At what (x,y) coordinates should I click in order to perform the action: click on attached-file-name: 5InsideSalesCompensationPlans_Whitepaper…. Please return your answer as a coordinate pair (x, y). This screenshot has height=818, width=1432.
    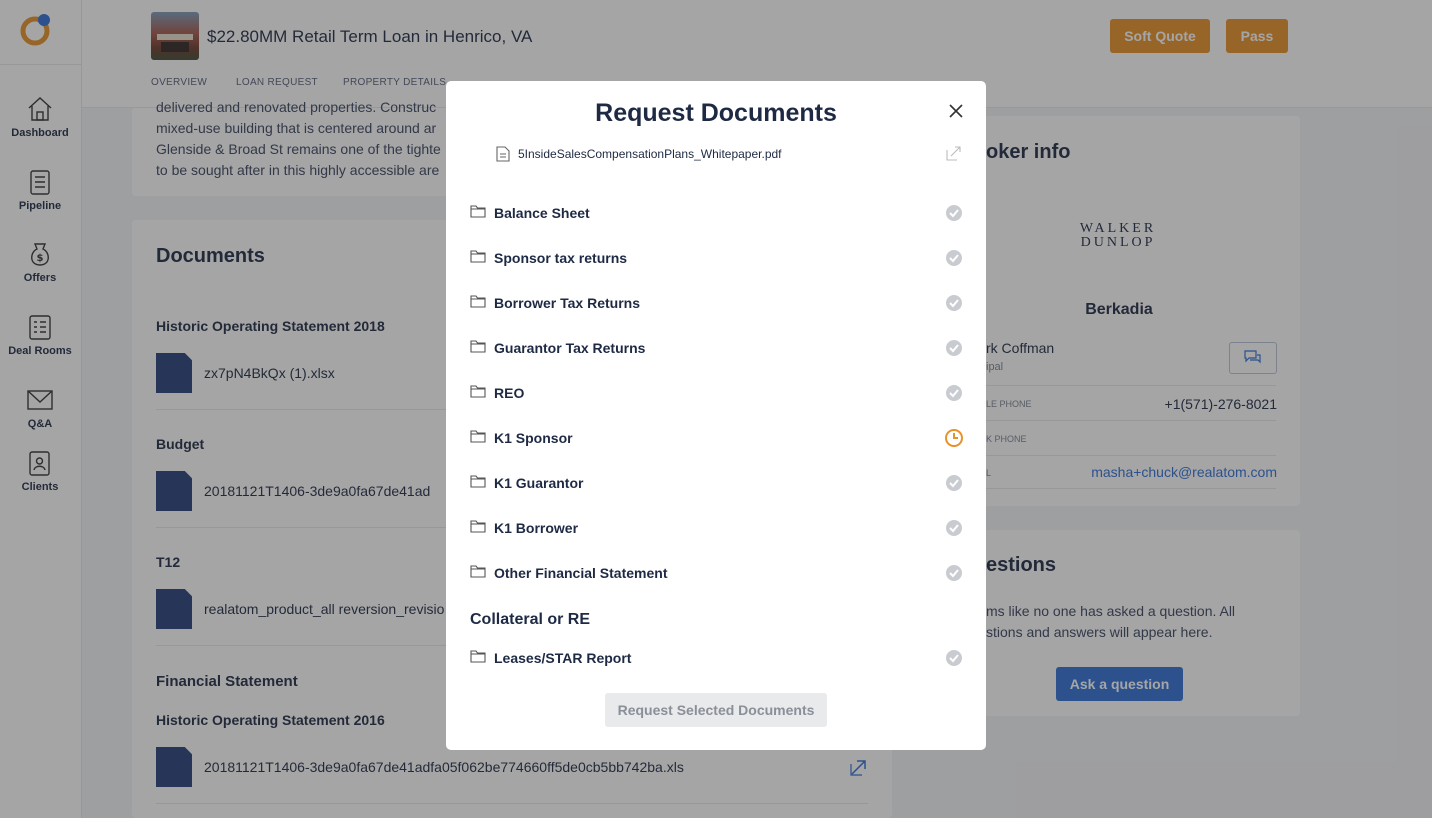
    Looking at the image, I should click on (650, 154).